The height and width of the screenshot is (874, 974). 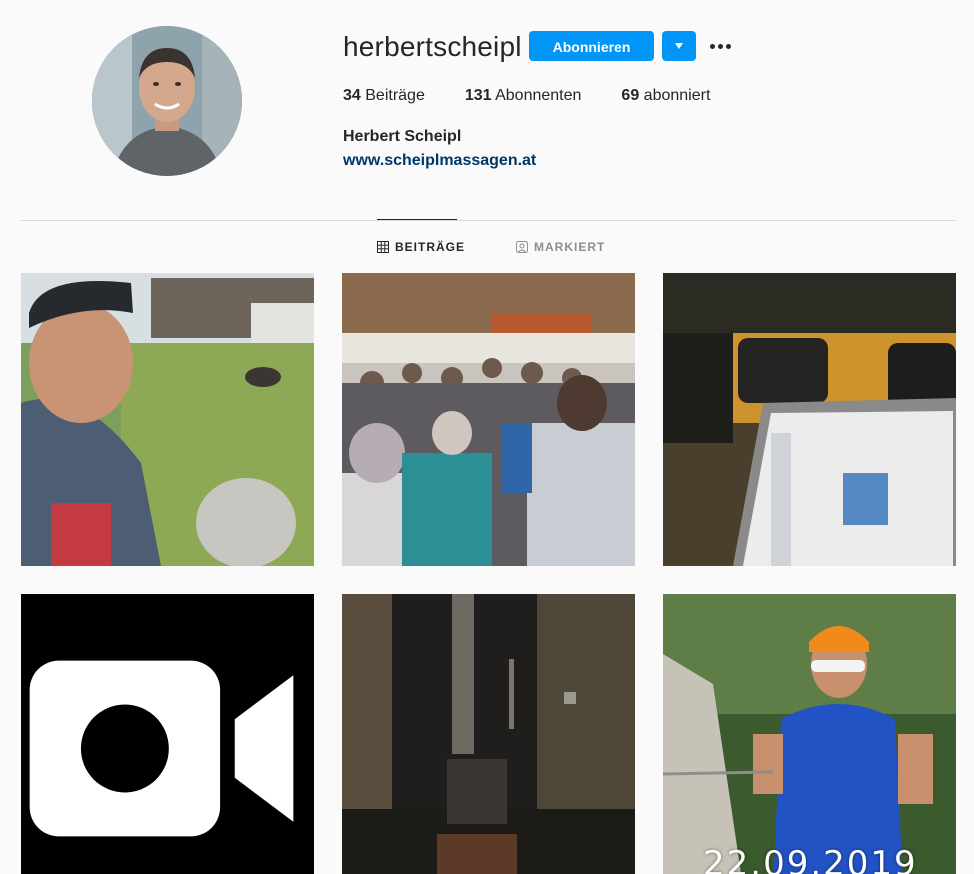 I want to click on grid-icon, so click(x=383, y=247).